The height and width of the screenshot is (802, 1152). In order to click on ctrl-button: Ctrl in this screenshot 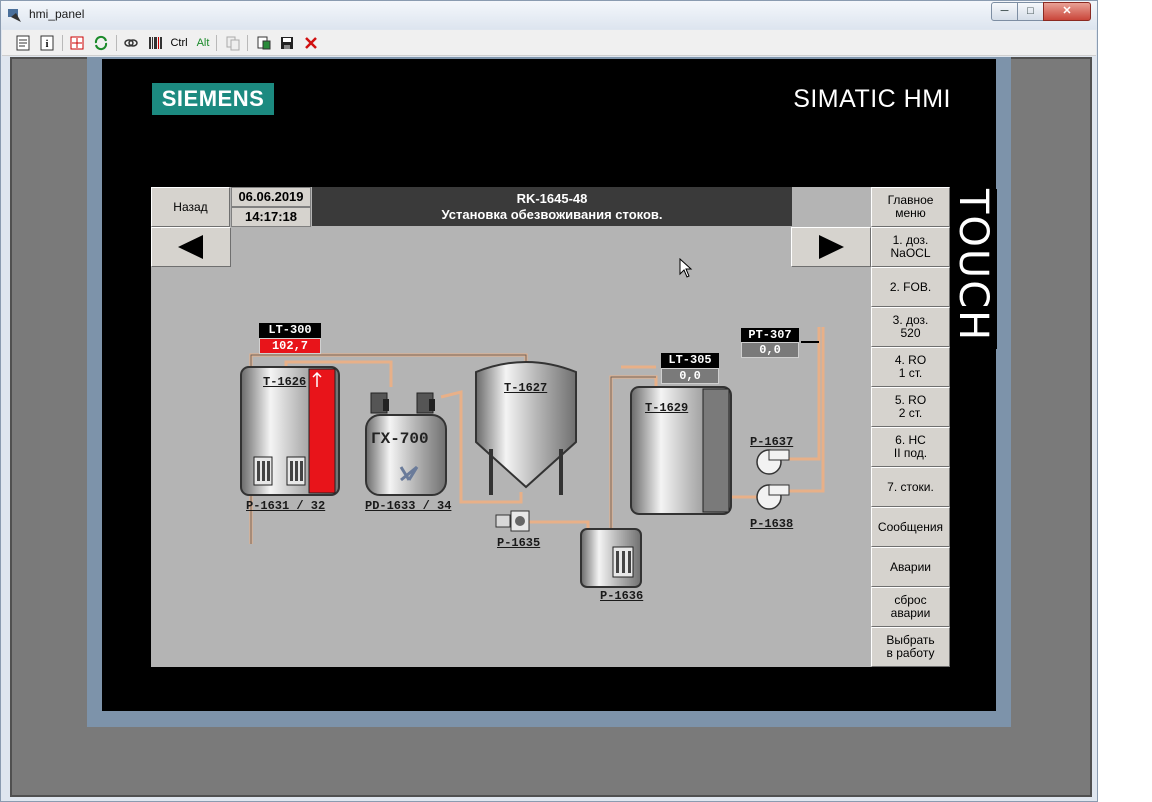, I will do `click(179, 43)`.